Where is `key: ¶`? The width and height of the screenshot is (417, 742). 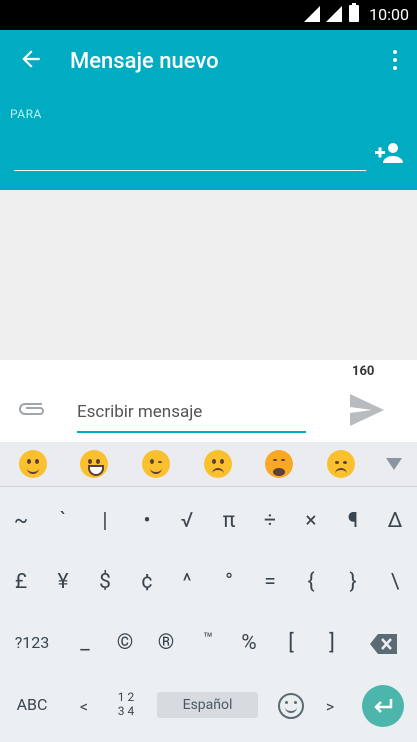
key: ¶ is located at coordinates (353, 521).